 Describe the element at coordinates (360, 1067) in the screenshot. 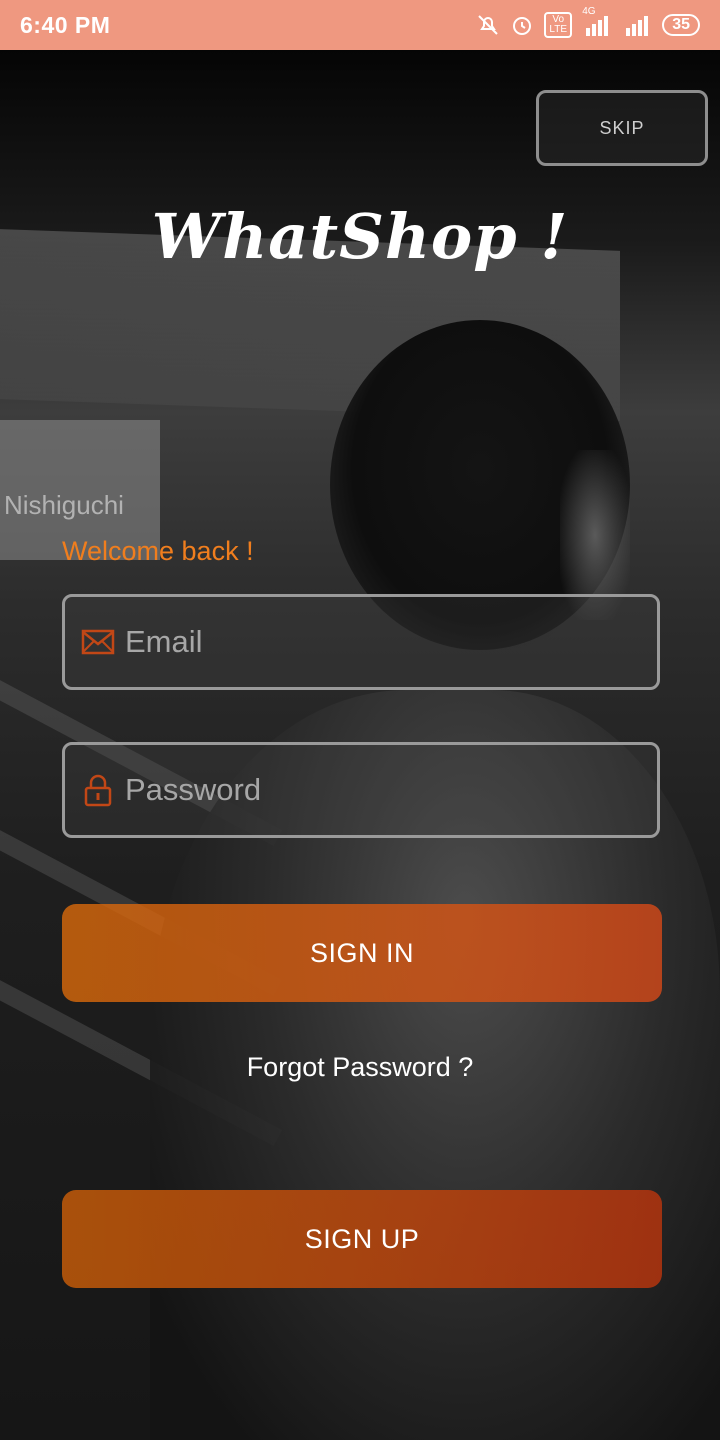

I see `forgot-password-link: Forgot Password ?` at that location.